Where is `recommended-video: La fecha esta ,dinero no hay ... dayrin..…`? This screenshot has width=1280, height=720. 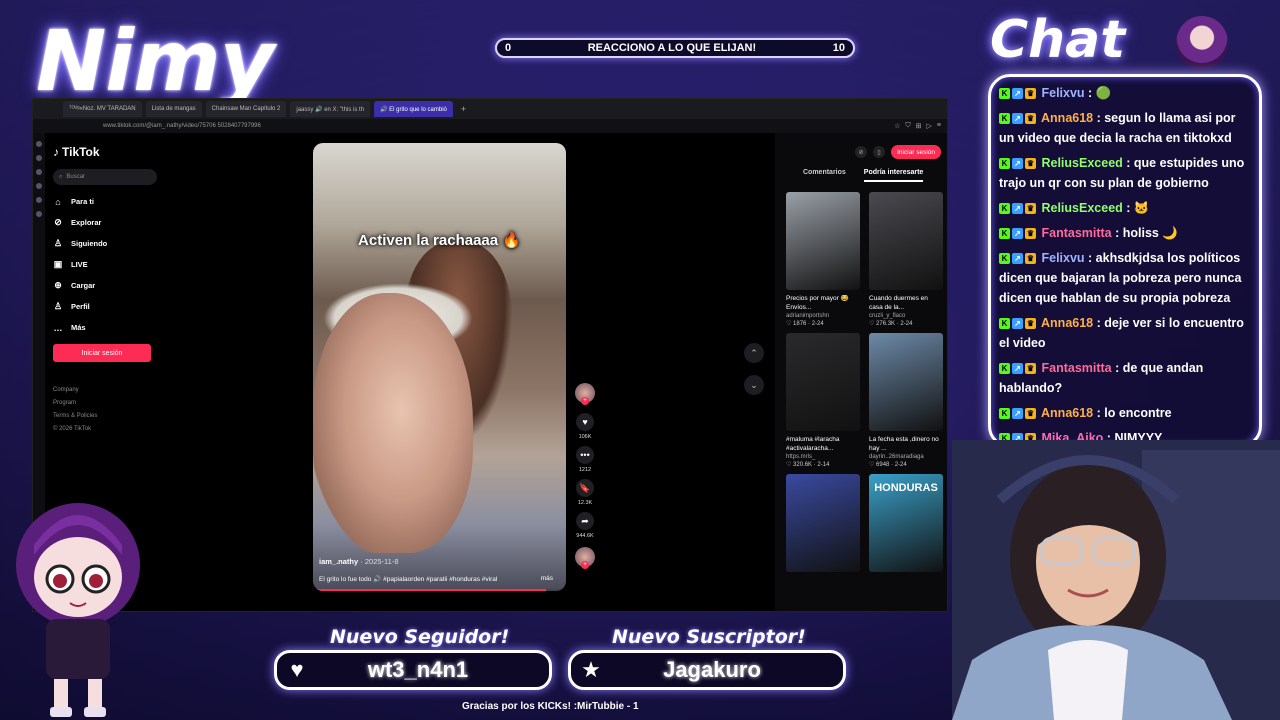
recommended-video: La fecha esta ,dinero no hay ... dayrin..… is located at coordinates (906, 400).